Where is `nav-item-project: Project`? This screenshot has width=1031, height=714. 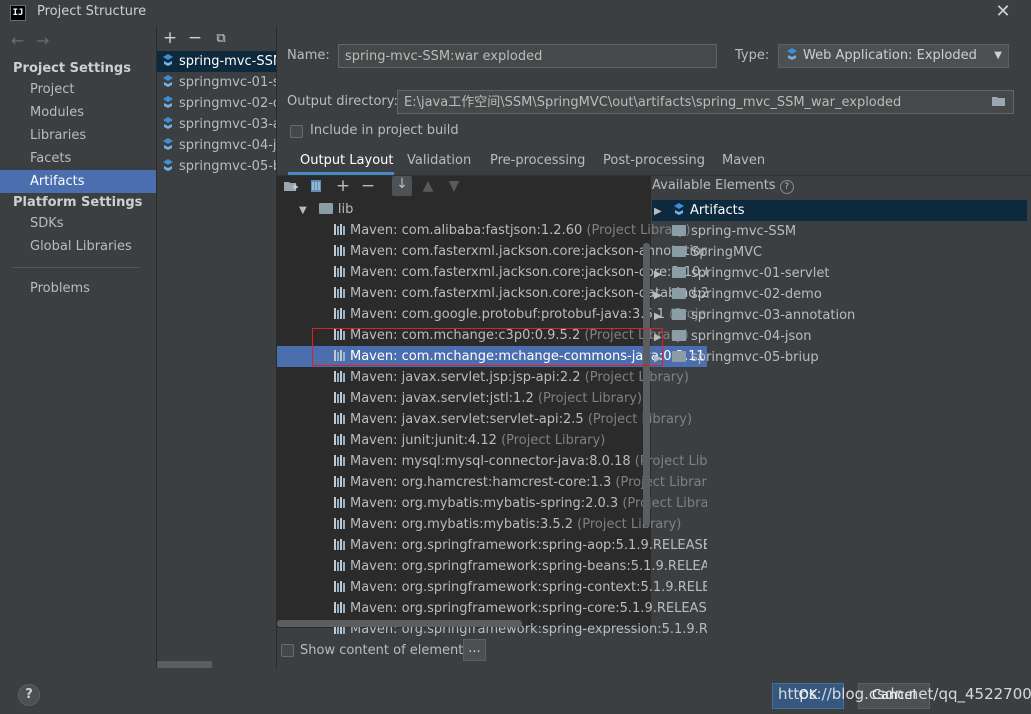
nav-item-project: Project is located at coordinates (78, 89).